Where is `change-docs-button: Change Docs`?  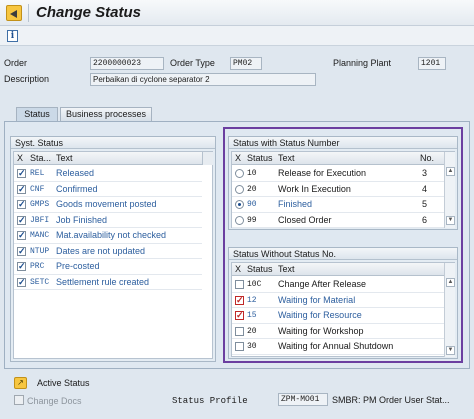 change-docs-button: Change Docs is located at coordinates (54, 401).